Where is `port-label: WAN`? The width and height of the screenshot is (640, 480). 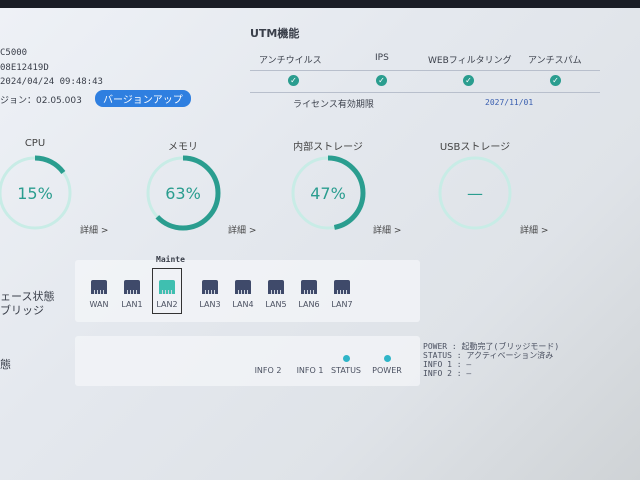 port-label: WAN is located at coordinates (99, 304).